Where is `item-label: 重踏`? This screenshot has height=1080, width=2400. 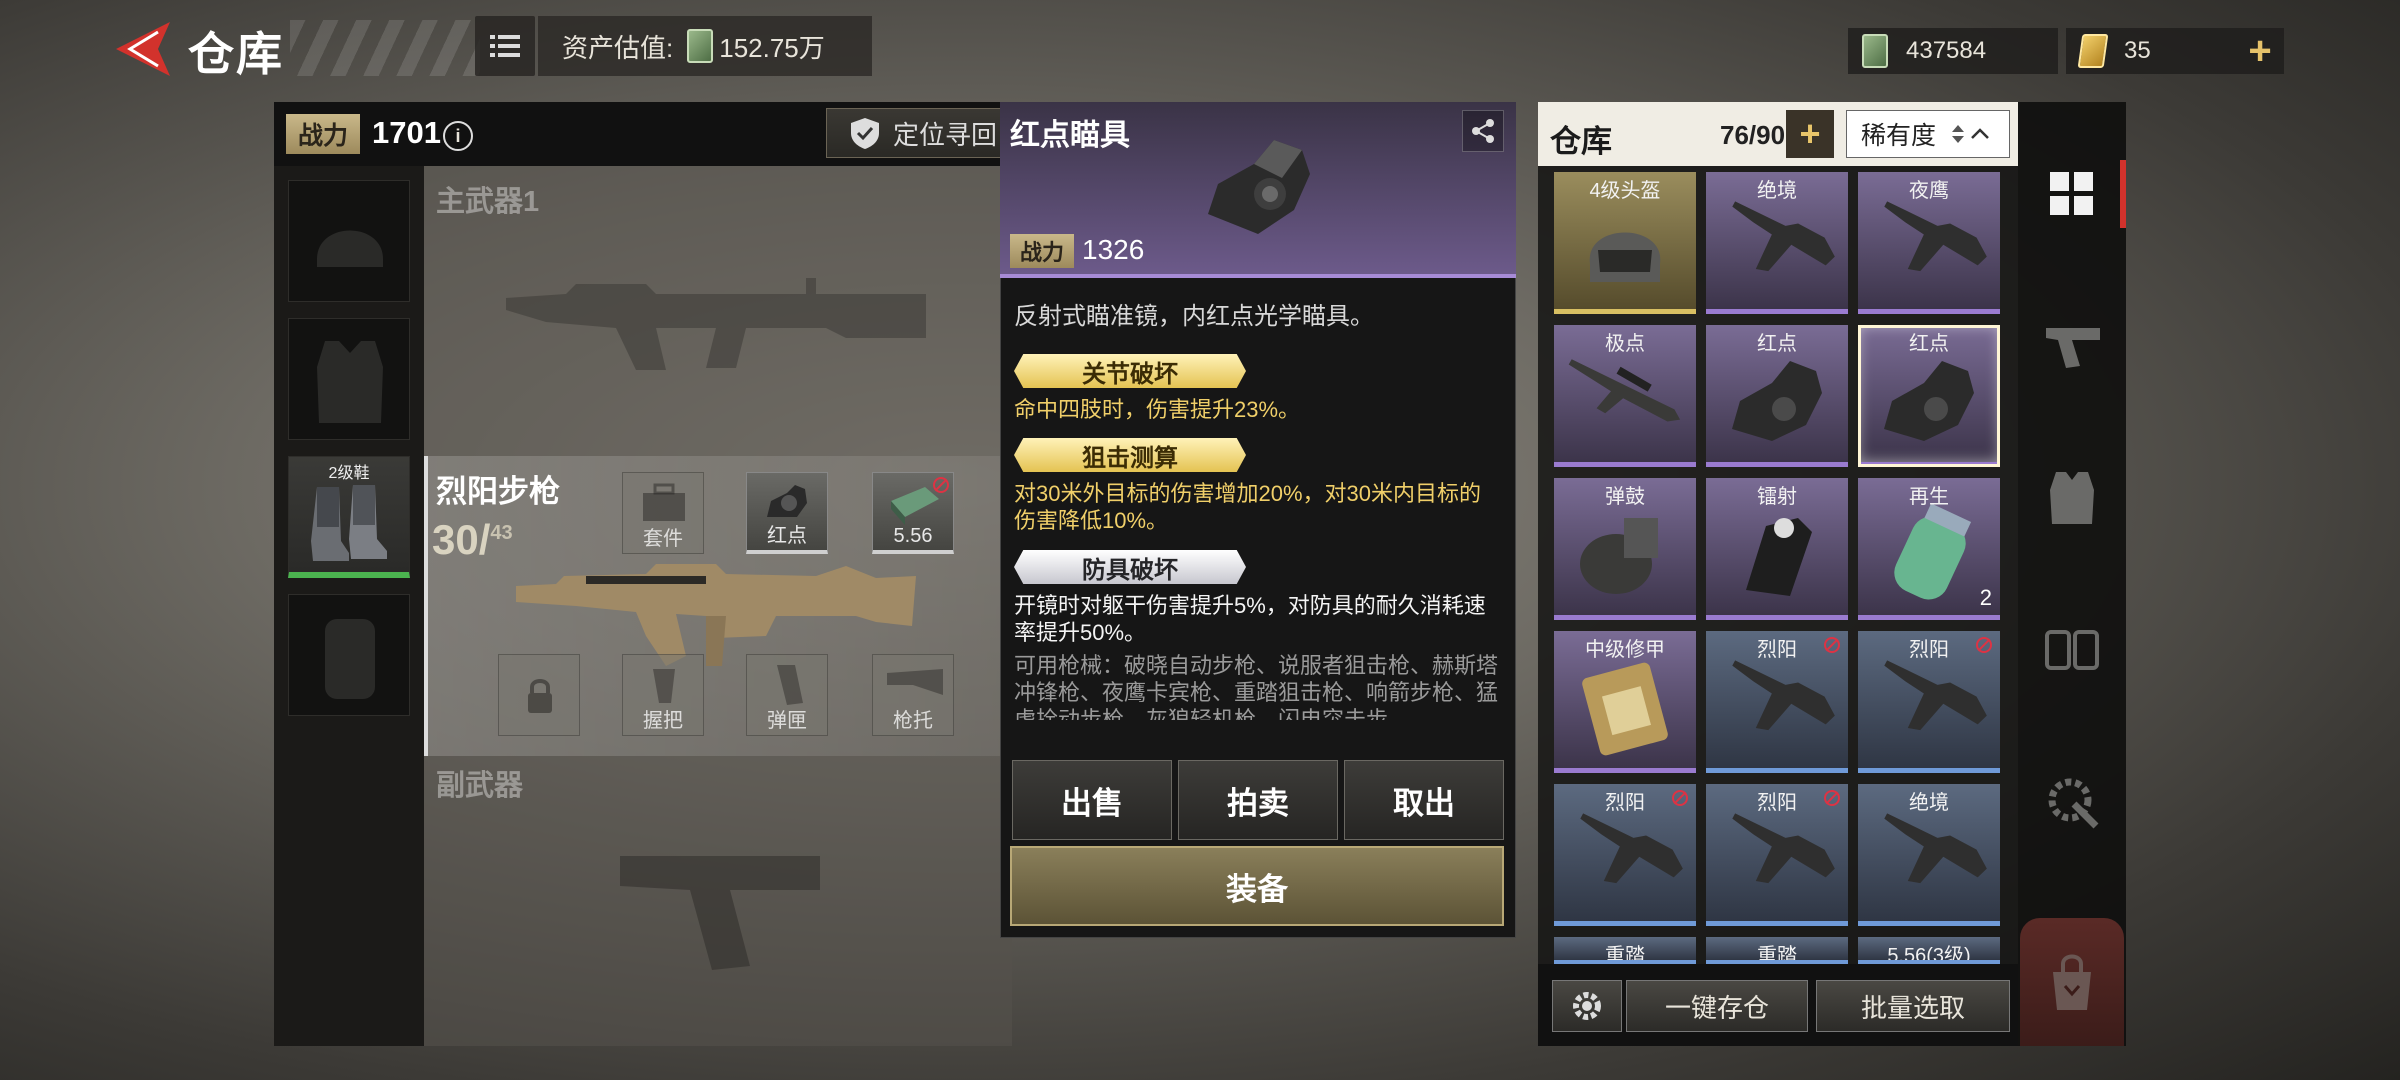 item-label: 重踏 is located at coordinates (1625, 955).